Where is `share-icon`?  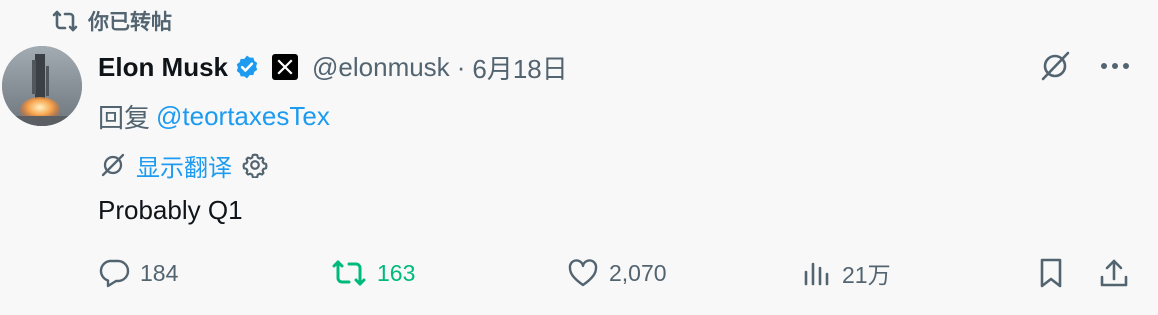 share-icon is located at coordinates (1114, 273).